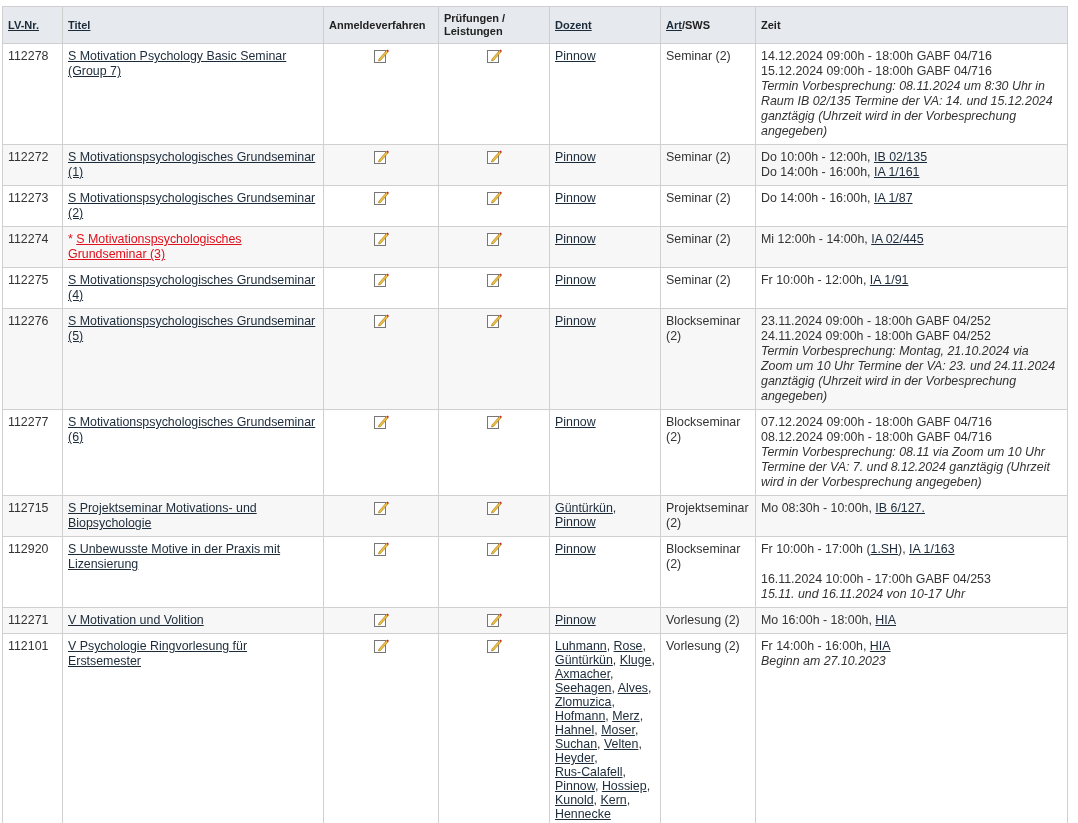 The width and height of the screenshot is (1078, 823). What do you see at coordinates (624, 786) in the screenshot?
I see `lecturer-link: Hossiep` at bounding box center [624, 786].